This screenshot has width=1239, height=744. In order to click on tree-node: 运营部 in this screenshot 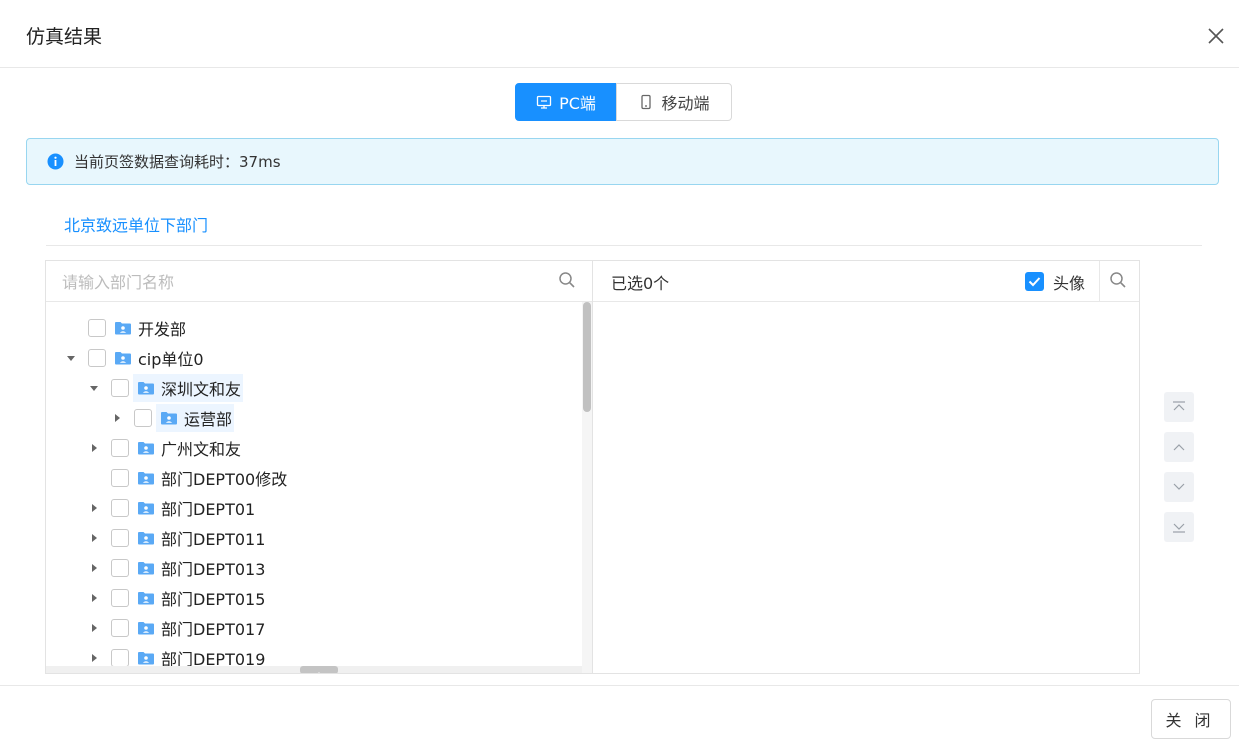, I will do `click(172, 418)`.